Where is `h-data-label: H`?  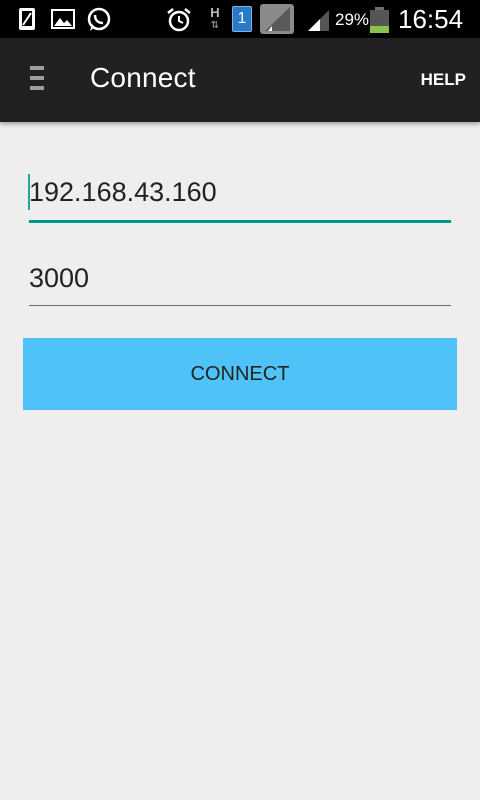
h-data-label: H is located at coordinates (215, 12).